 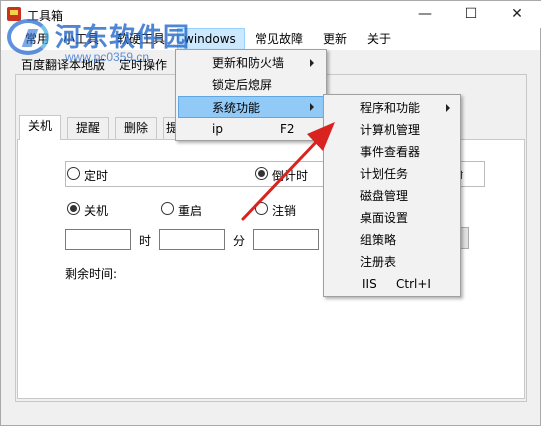 I want to click on hours-input, so click(x=98, y=239).